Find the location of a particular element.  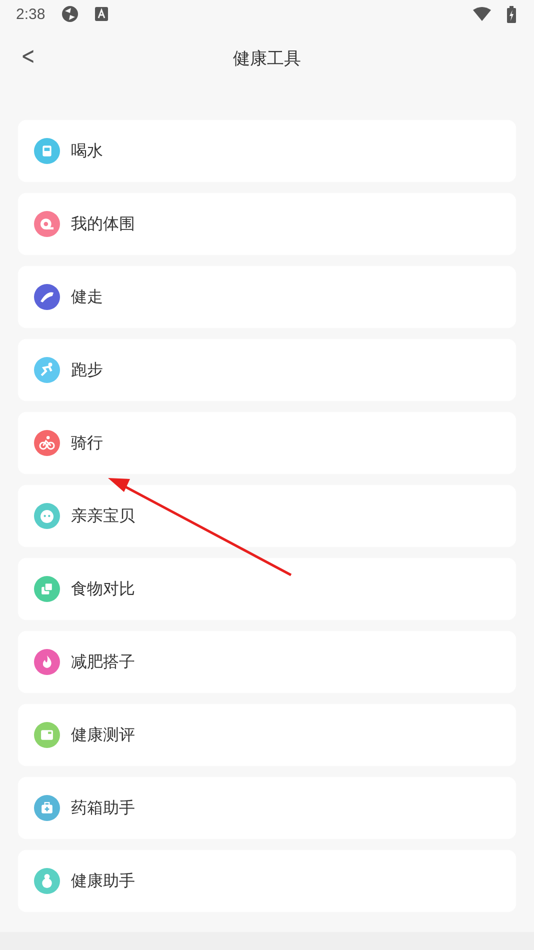

tool-item: 健走 is located at coordinates (267, 297).